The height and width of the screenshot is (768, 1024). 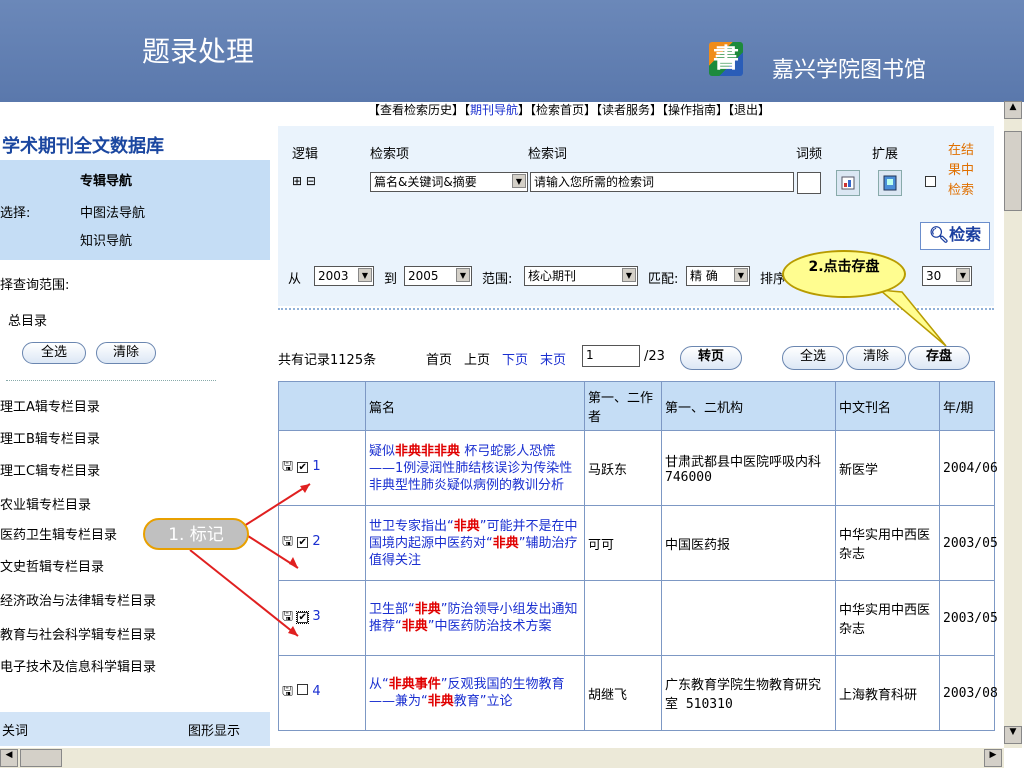 What do you see at coordinates (912, 318) in the screenshot?
I see `callout-pointer` at bounding box center [912, 318].